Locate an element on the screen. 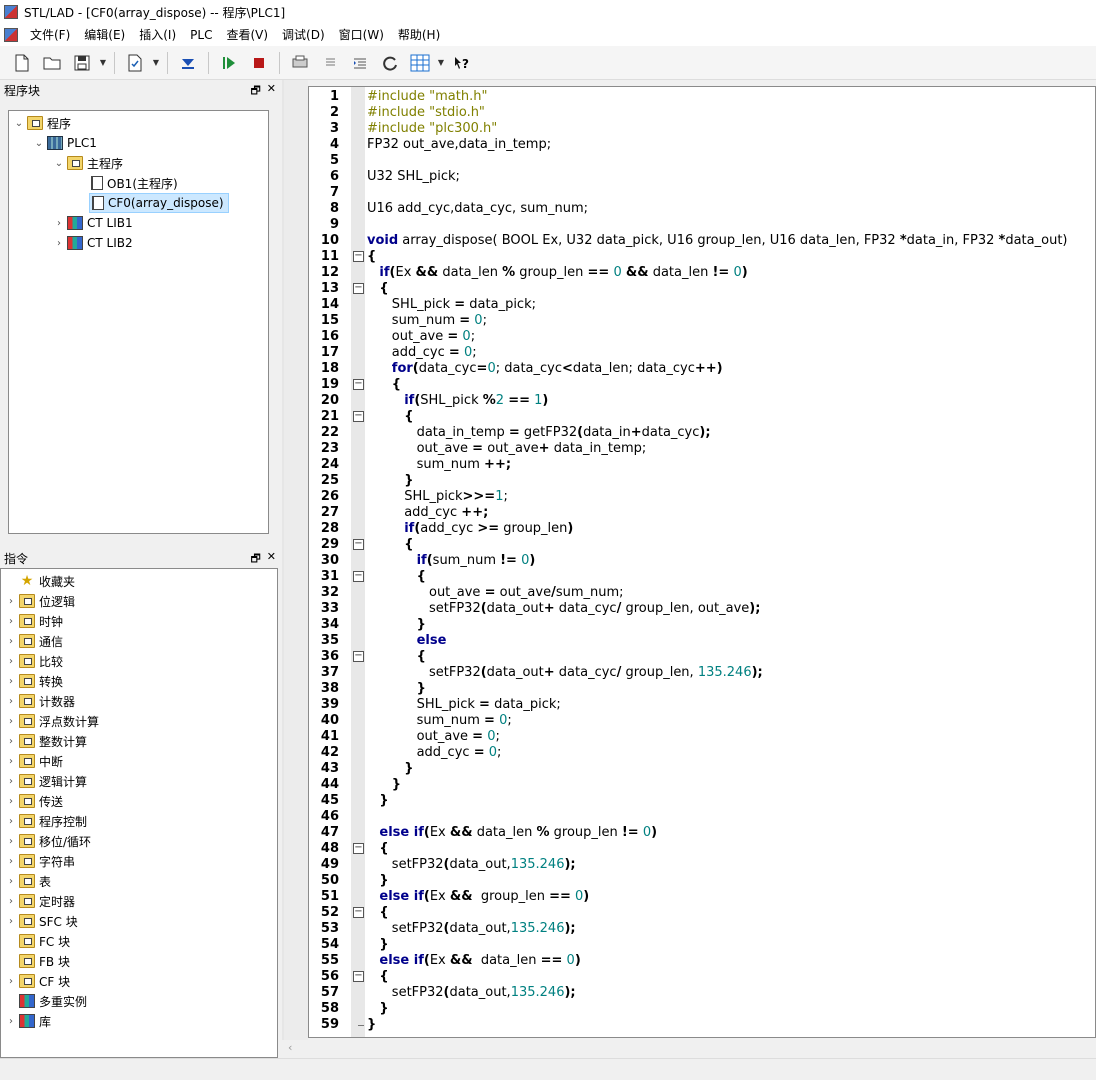 The width and height of the screenshot is (1096, 1080). menu-edit: 编辑(E) is located at coordinates (105, 35).